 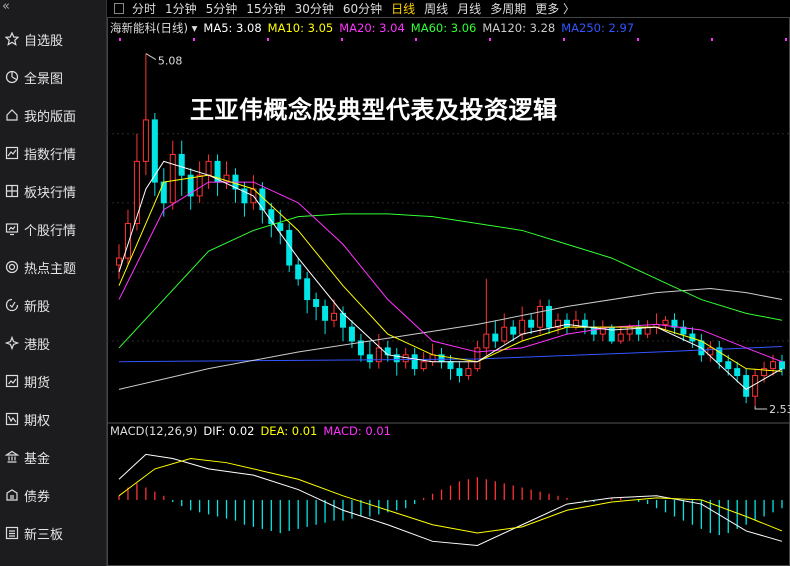 What do you see at coordinates (508, 8) in the screenshot?
I see `timeframe-tab-9: 多周期` at bounding box center [508, 8].